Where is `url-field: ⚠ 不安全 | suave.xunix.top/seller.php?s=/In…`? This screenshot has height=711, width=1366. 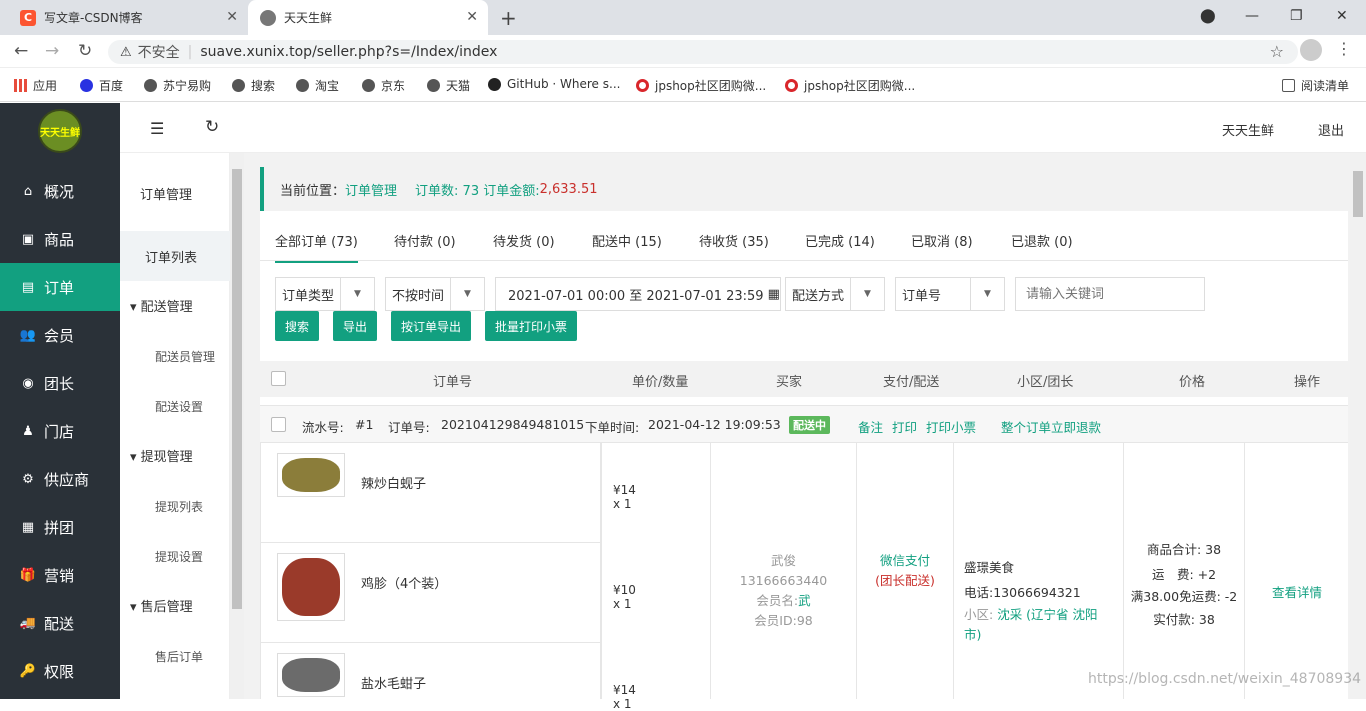 url-field: ⚠ 不安全 | suave.xunix.top/seller.php?s=/In… is located at coordinates (703, 52).